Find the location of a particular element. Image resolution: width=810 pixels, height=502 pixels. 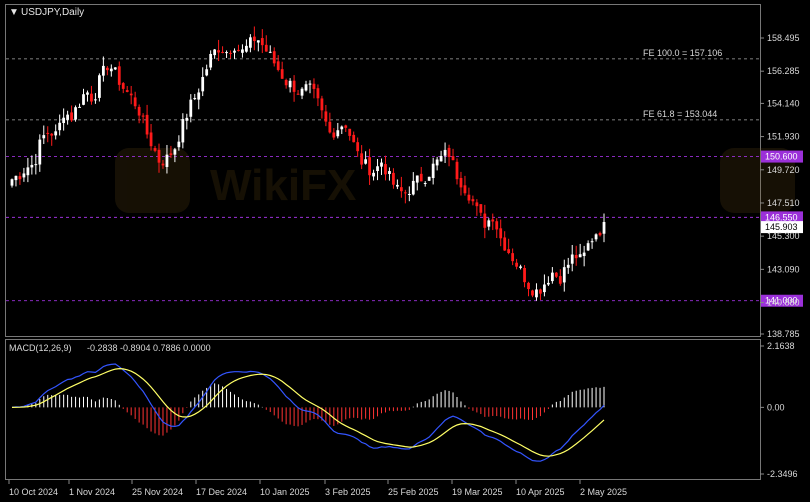

title-arrow-icon: ▼ is located at coordinates (14, 12).